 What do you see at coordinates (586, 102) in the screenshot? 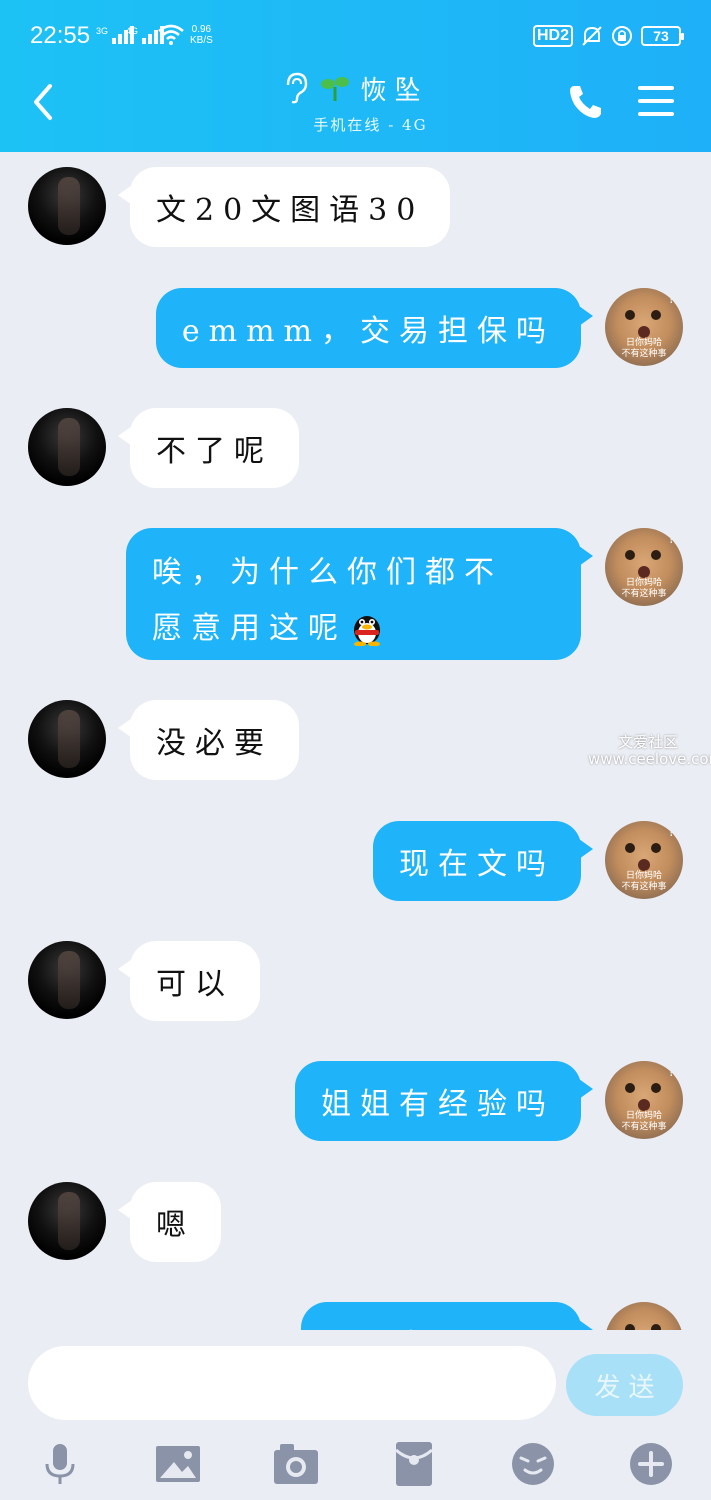
I see `phone-icon` at bounding box center [586, 102].